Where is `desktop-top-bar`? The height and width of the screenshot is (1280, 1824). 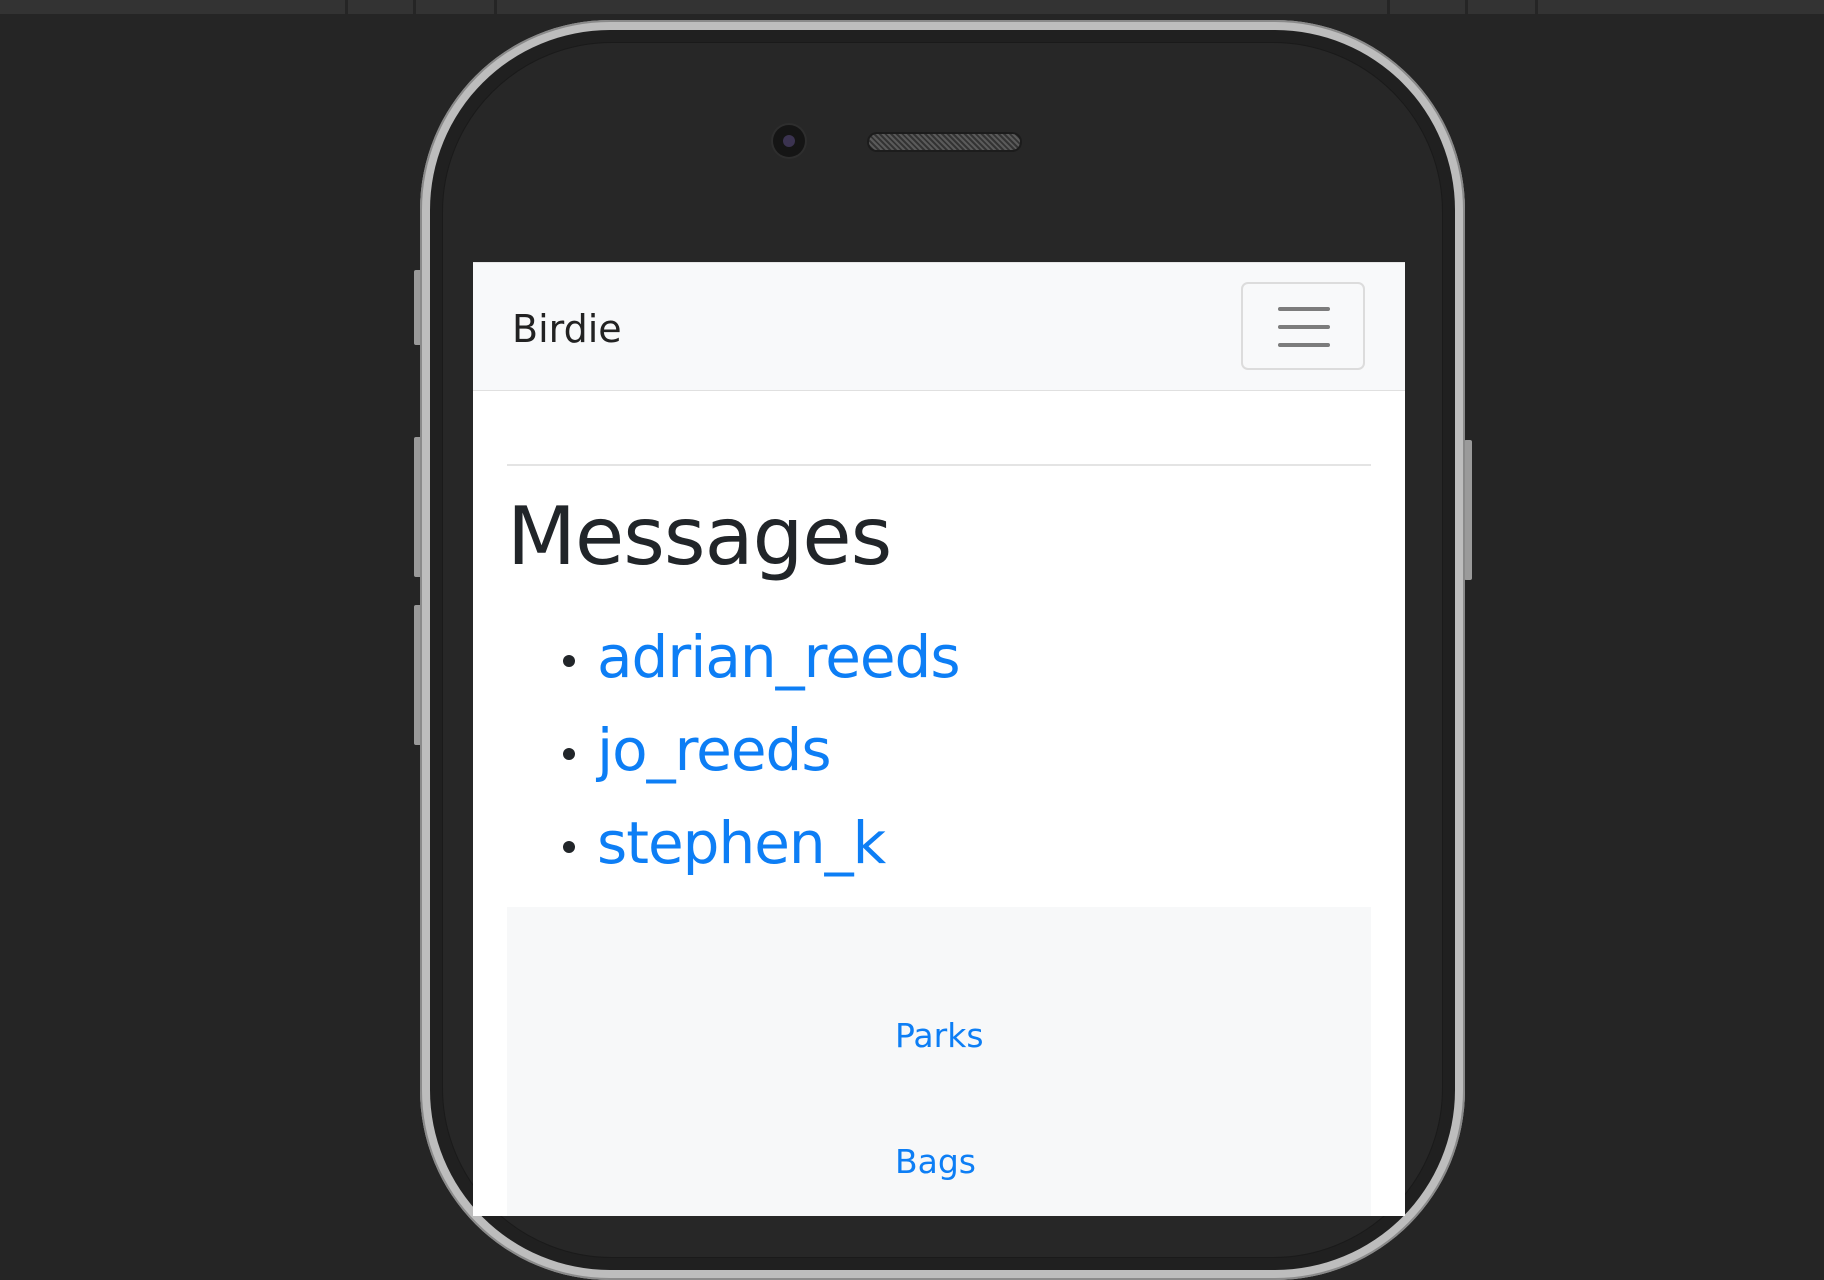
desktop-top-bar is located at coordinates (912, 7).